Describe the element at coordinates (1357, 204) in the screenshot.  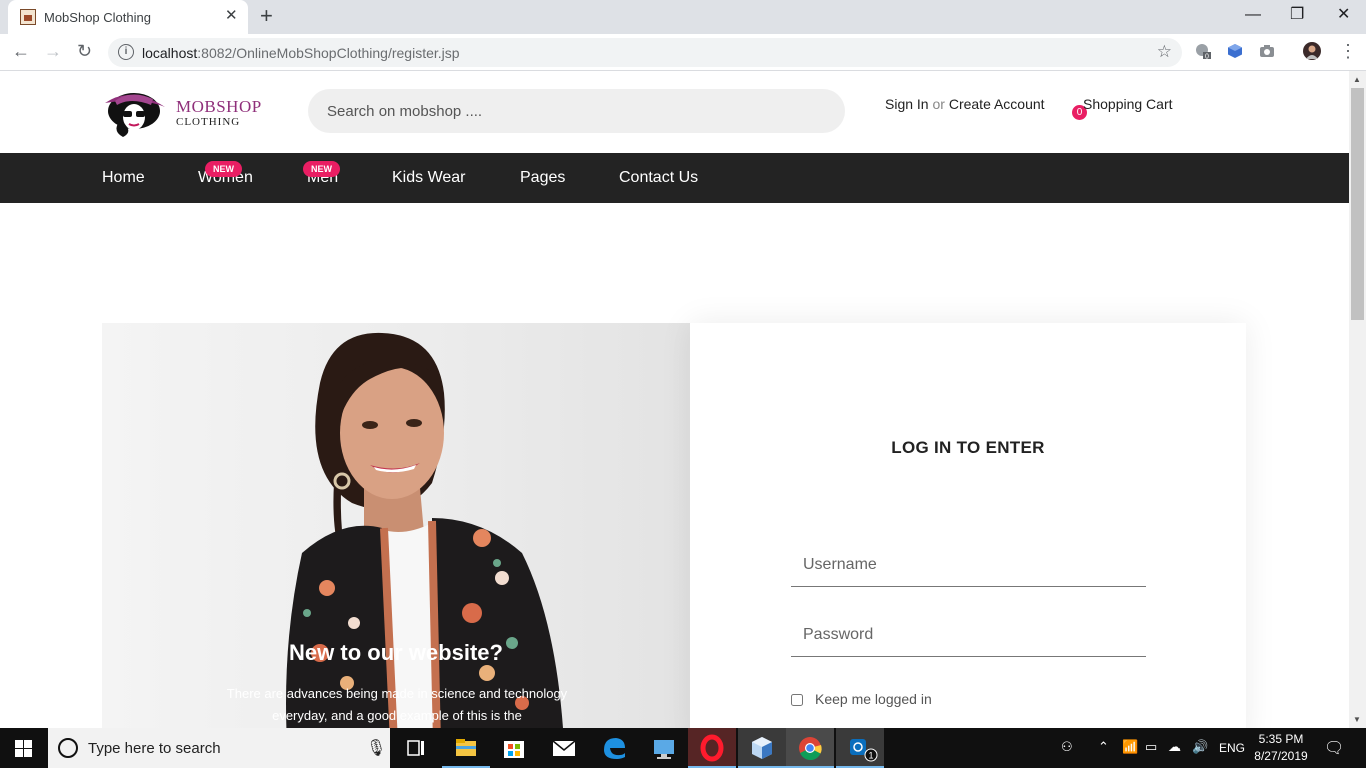
I see `scroll-thumb` at that location.